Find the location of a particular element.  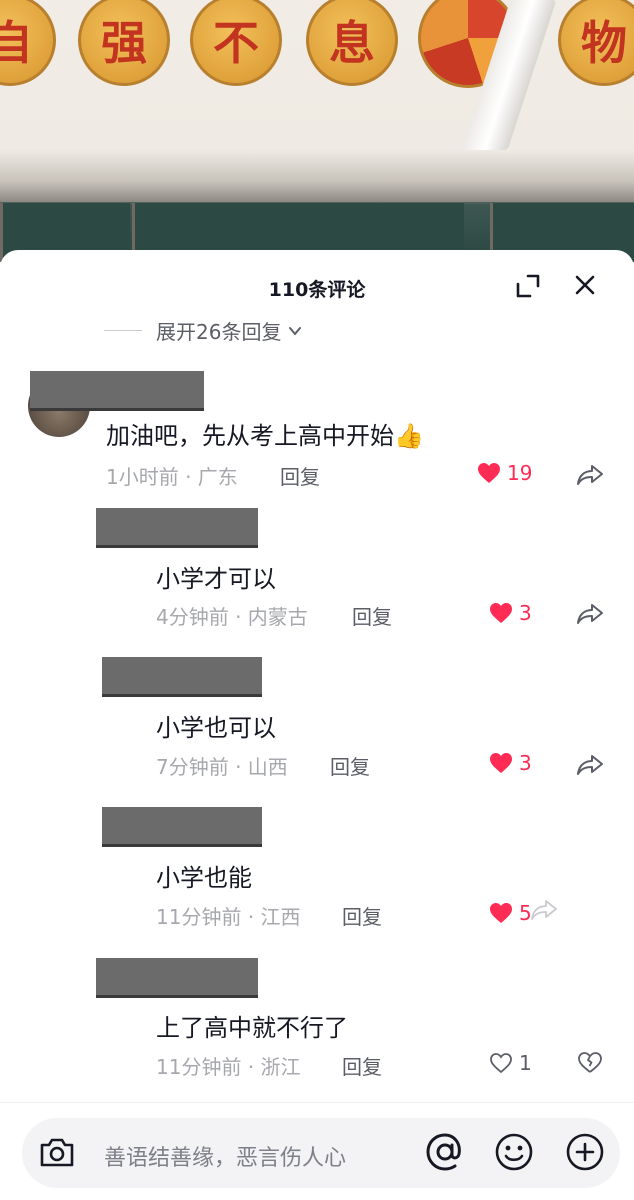

wall-character: 息 is located at coordinates (352, 43).